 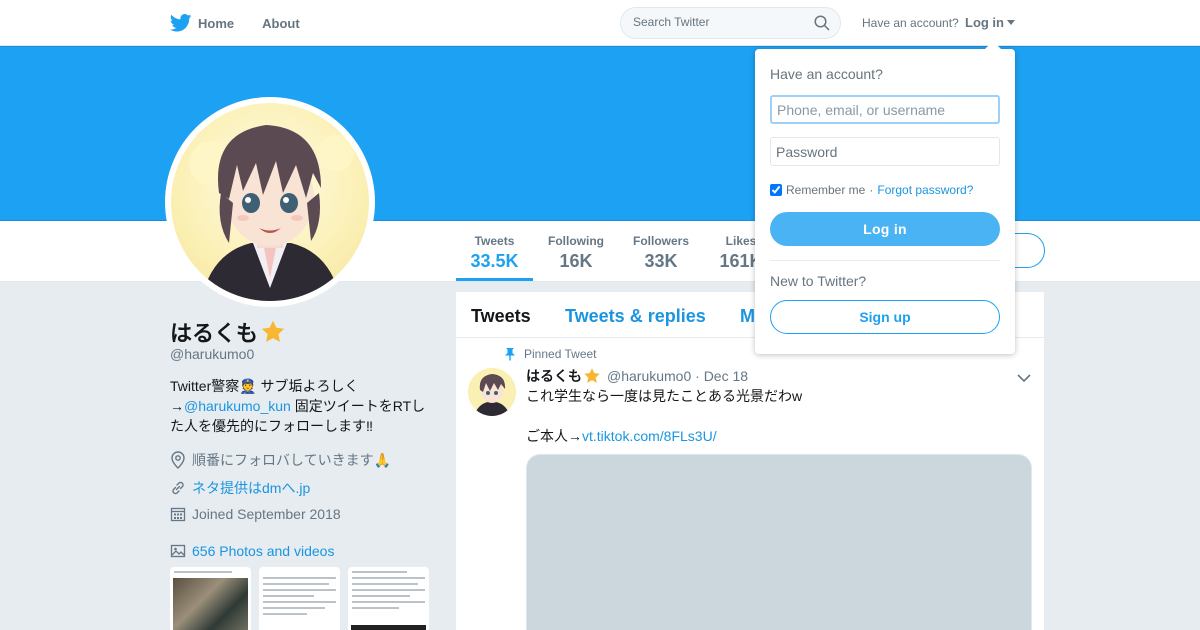 What do you see at coordinates (661, 261) in the screenshot?
I see `stat-value: 33K` at bounding box center [661, 261].